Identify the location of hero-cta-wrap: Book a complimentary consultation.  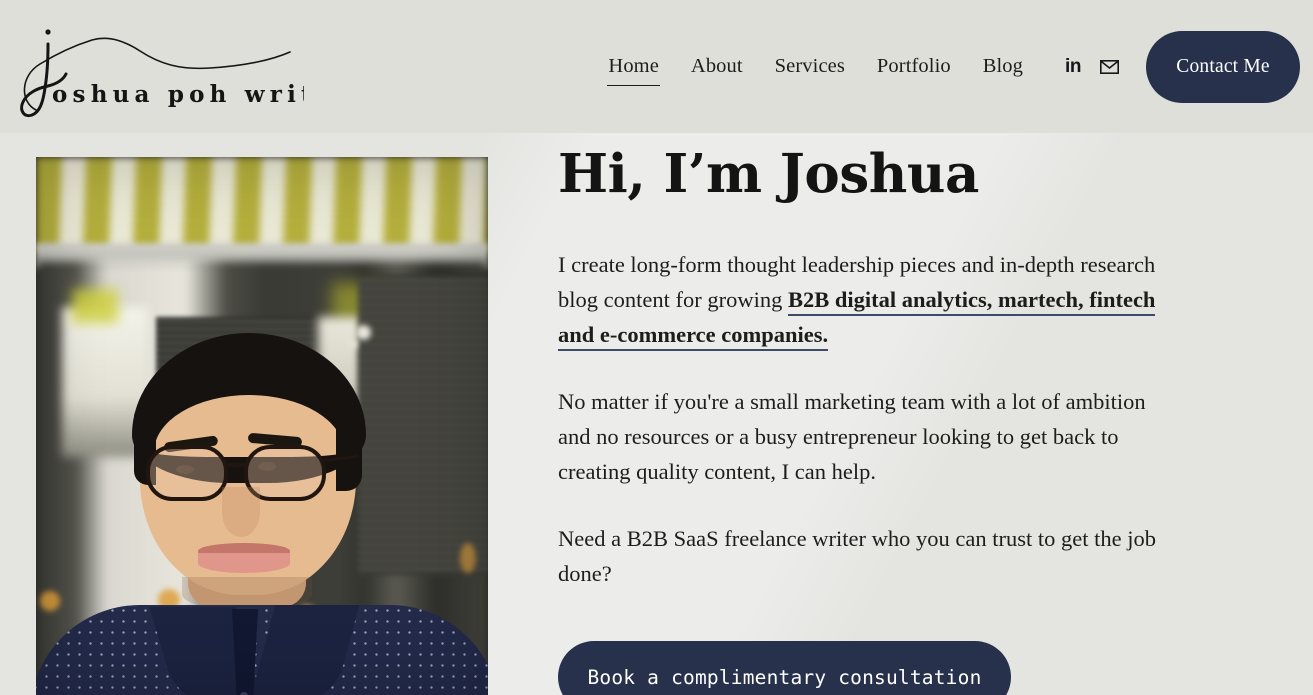
(878, 668).